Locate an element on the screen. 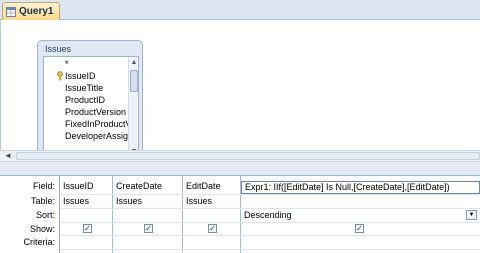  field-list-item: IssueTitle is located at coordinates (87, 88).